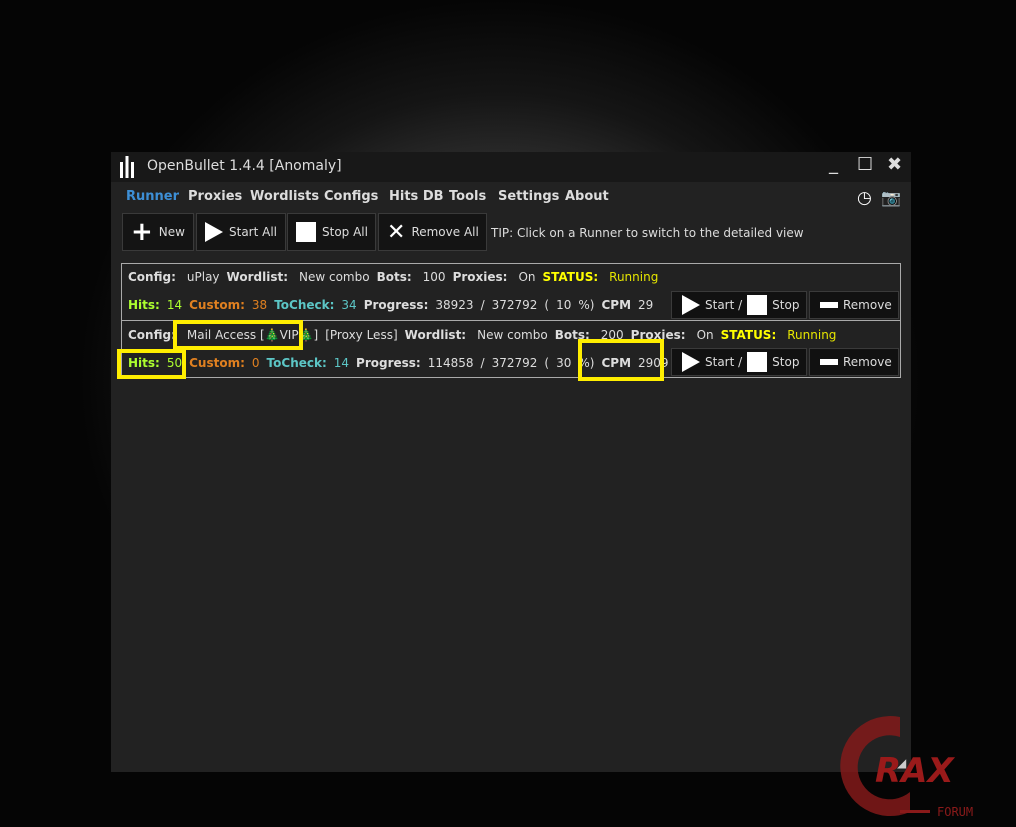 The width and height of the screenshot is (1016, 827). I want to click on plus-icon: +, so click(142, 232).